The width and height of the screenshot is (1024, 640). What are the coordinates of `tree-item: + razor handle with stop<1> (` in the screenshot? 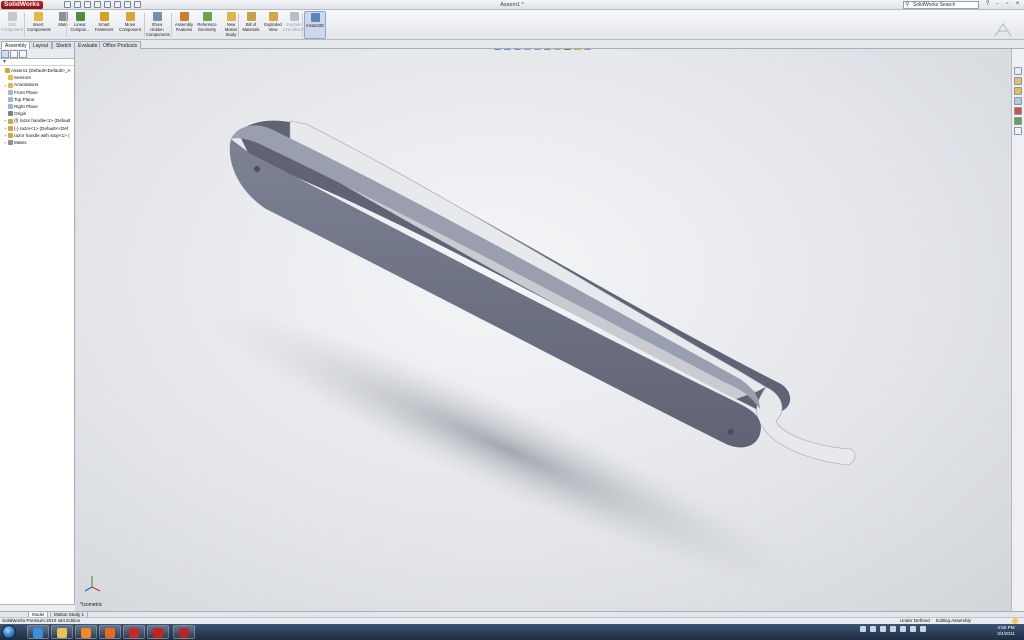 It's located at (37, 135).